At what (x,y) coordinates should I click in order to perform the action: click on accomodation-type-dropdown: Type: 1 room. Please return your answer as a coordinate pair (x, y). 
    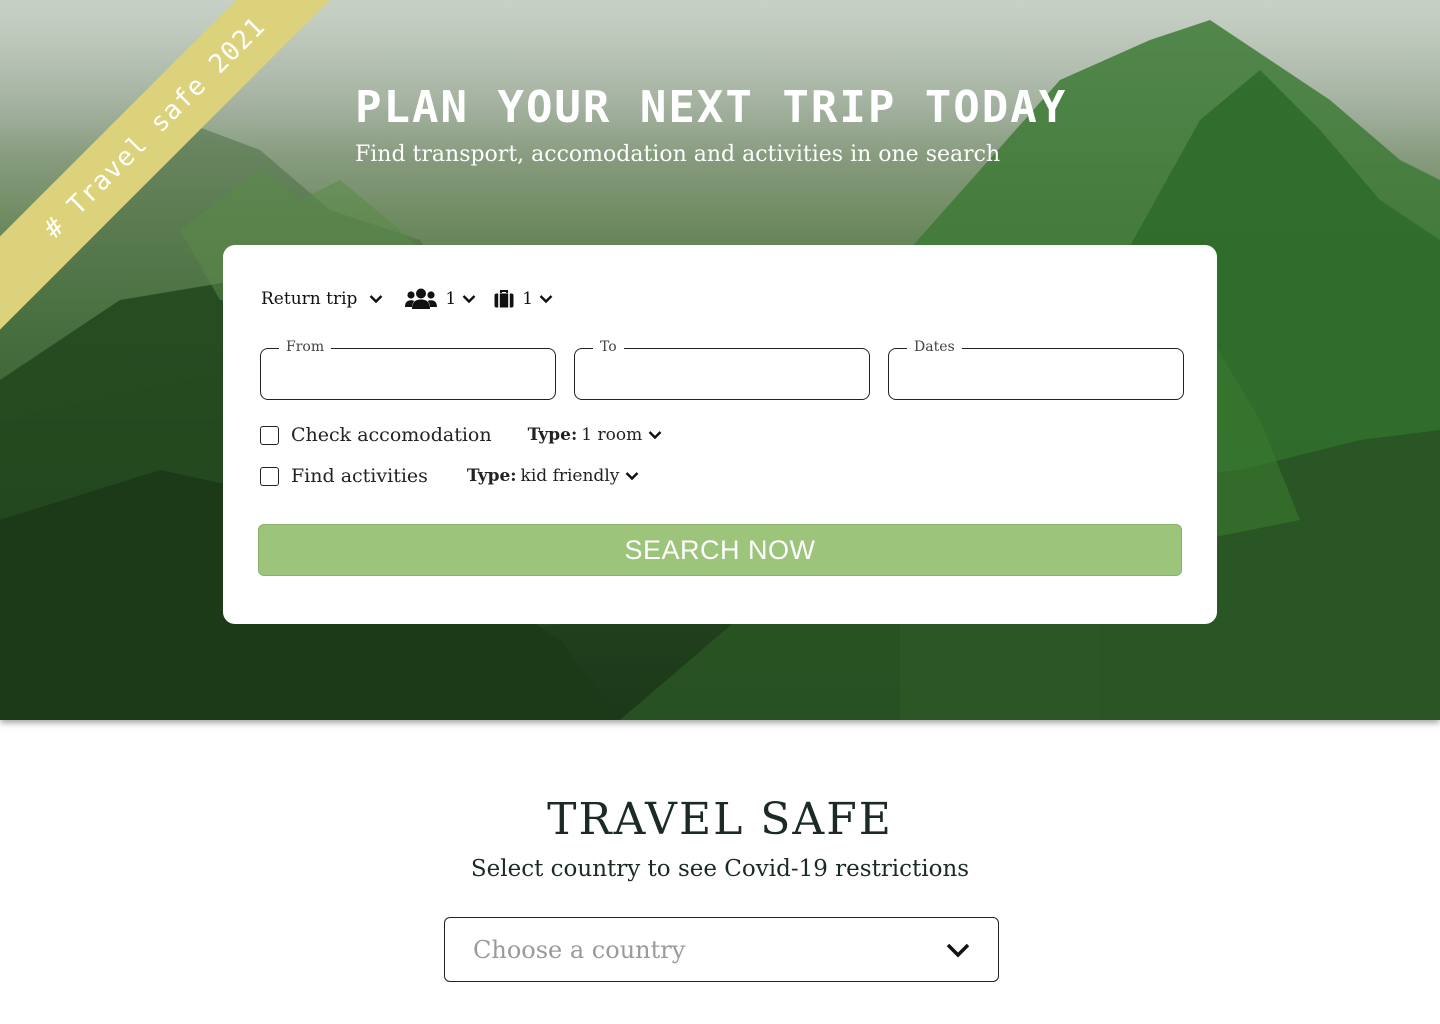
    Looking at the image, I should click on (595, 435).